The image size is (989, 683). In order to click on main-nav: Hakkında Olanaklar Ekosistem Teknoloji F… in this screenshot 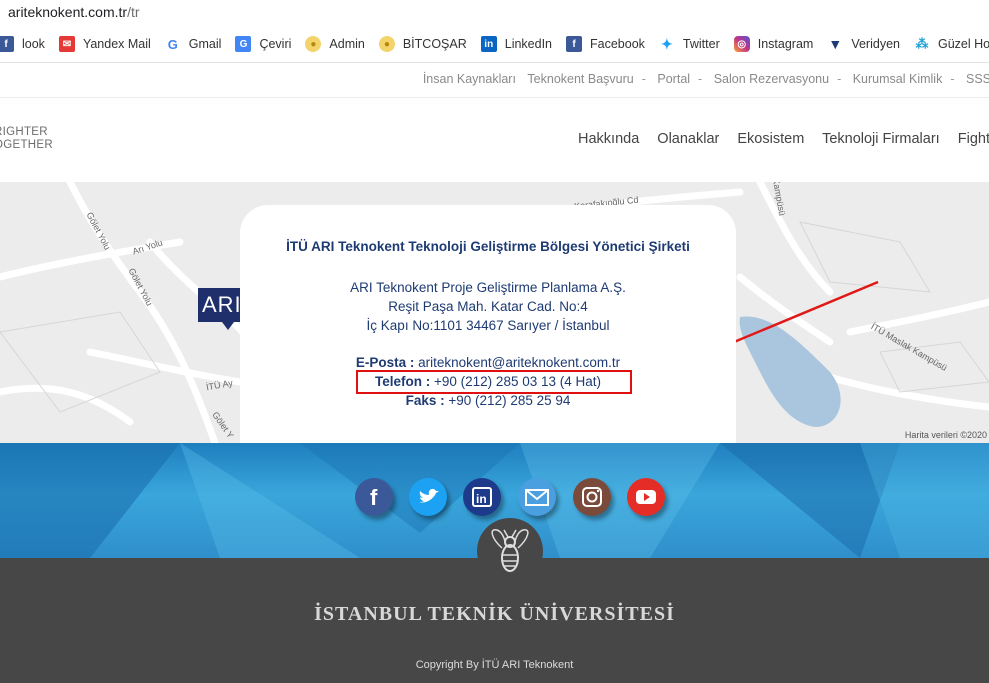, I will do `click(783, 139)`.